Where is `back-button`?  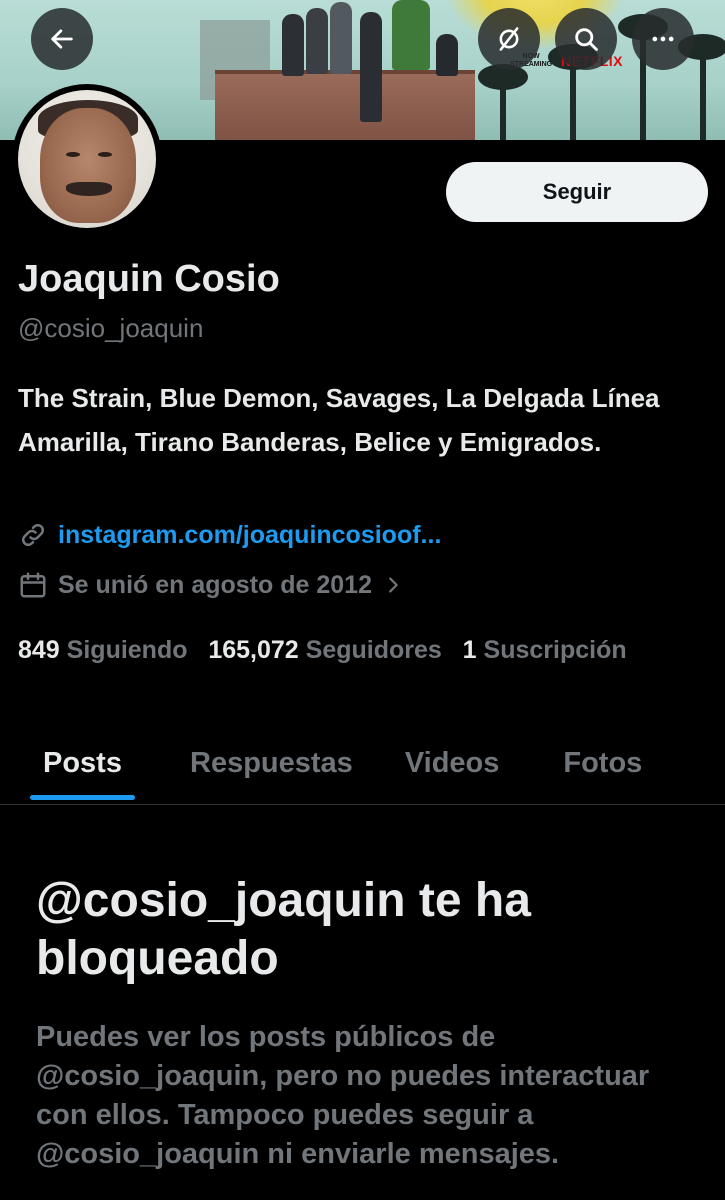 back-button is located at coordinates (62, 39).